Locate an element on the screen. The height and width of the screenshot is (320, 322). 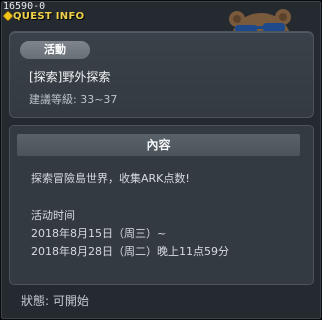
quest-level-requirement: 建議等級: 33~37 is located at coordinates (73, 99).